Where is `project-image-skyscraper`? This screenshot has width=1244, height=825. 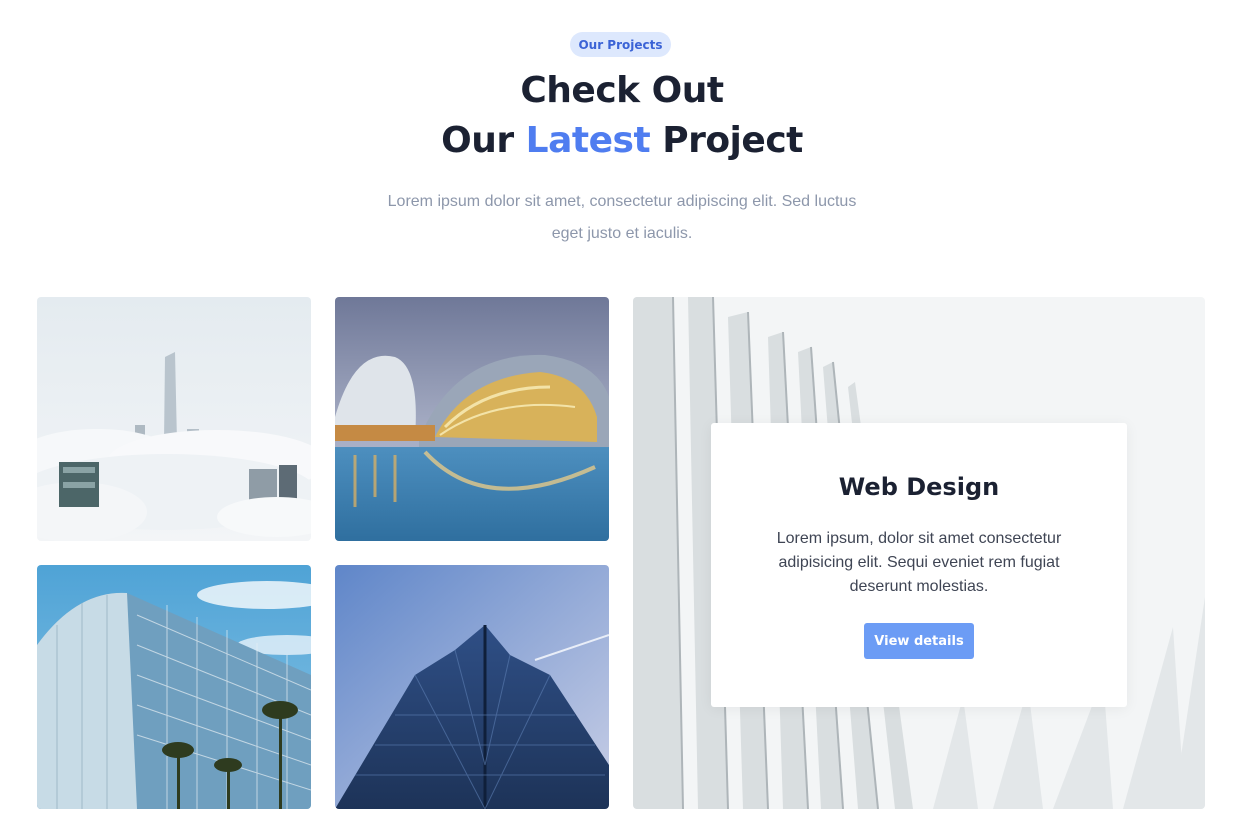
project-image-skyscraper is located at coordinates (472, 687).